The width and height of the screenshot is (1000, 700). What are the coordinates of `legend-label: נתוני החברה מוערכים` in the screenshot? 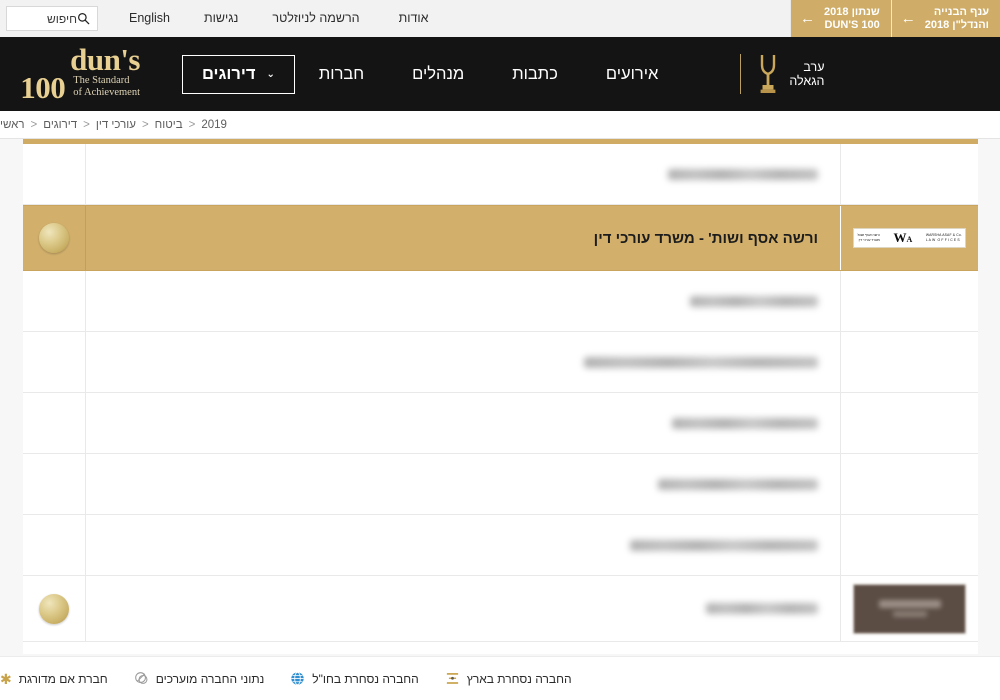 It's located at (210, 678).